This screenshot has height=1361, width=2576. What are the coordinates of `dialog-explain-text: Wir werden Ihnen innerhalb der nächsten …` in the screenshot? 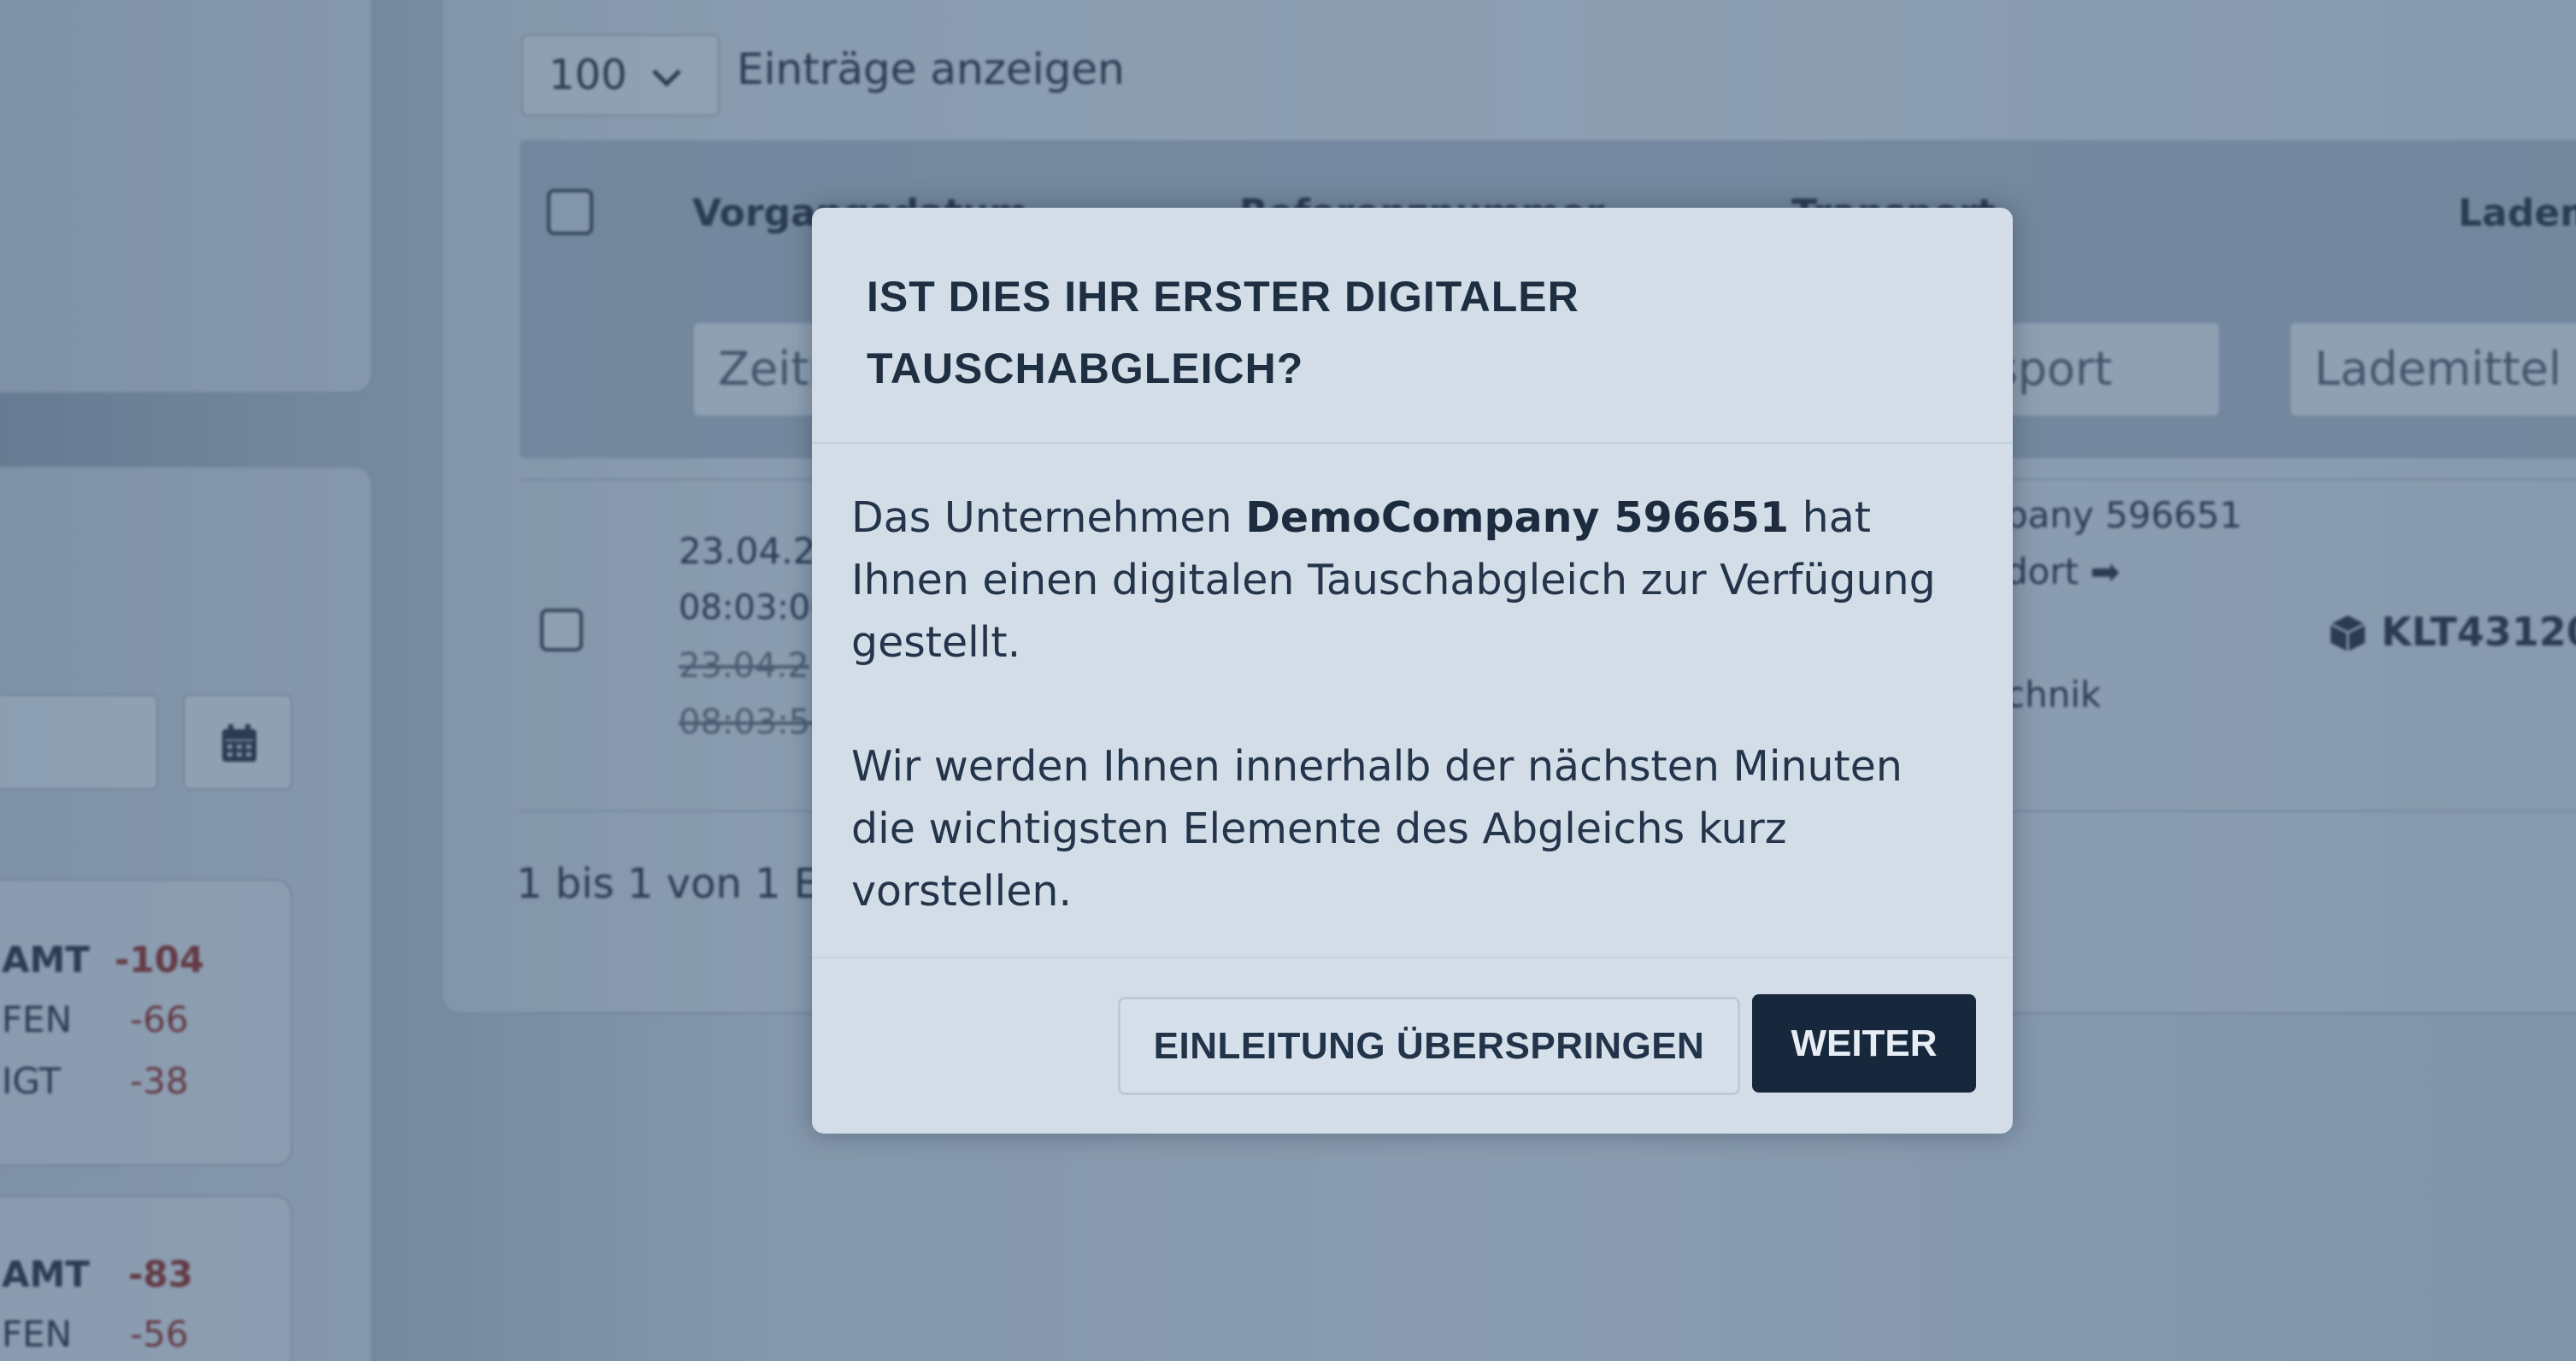 It's located at (1377, 829).